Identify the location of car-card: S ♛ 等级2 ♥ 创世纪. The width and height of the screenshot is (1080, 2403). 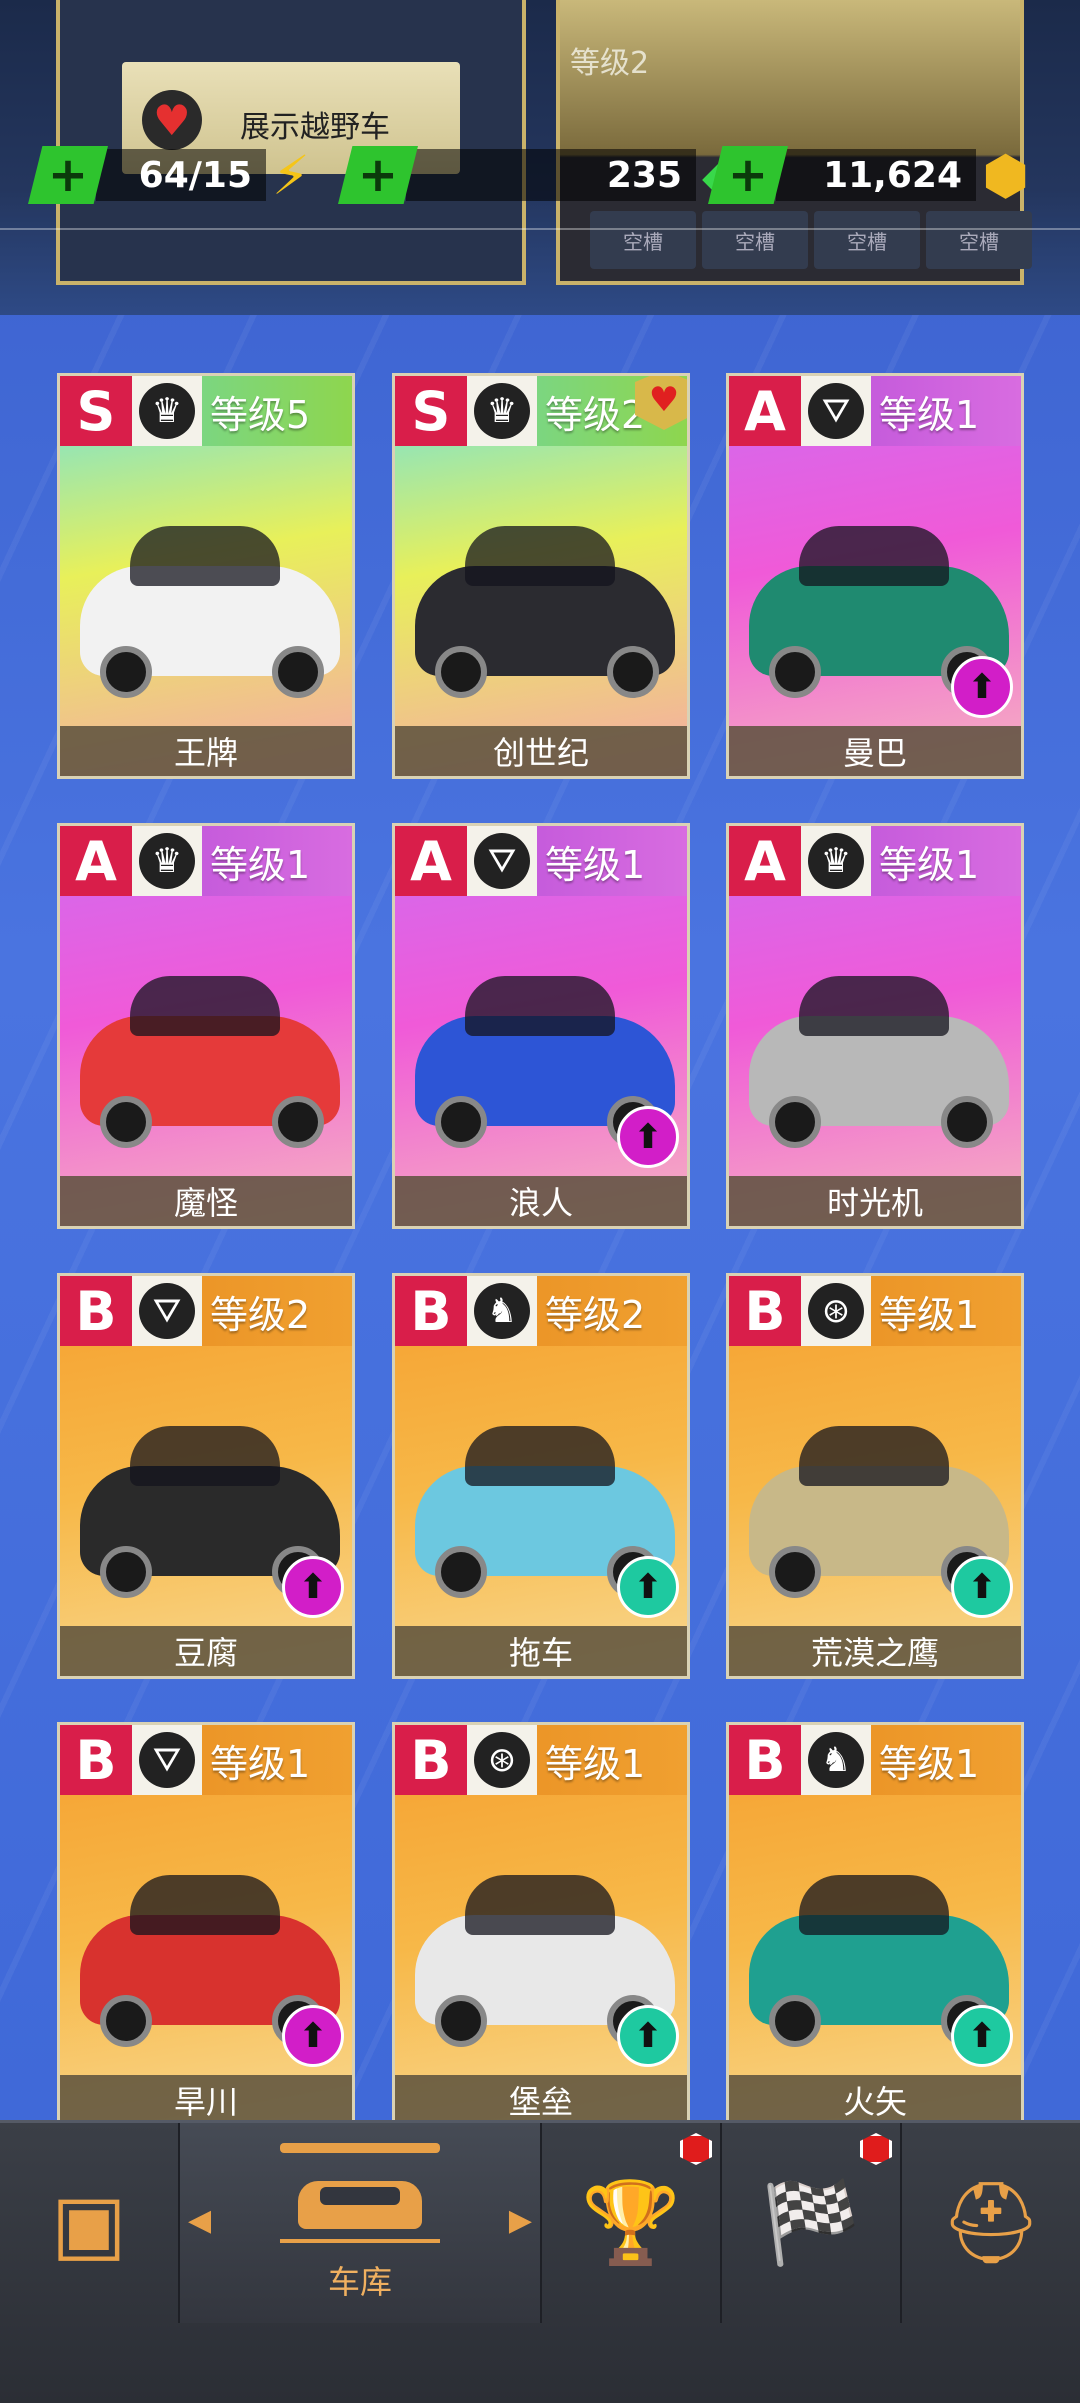
(541, 576).